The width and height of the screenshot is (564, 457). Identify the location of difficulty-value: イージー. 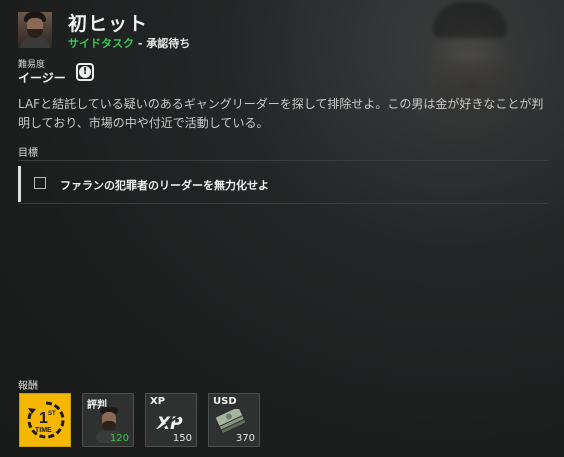
(42, 78).